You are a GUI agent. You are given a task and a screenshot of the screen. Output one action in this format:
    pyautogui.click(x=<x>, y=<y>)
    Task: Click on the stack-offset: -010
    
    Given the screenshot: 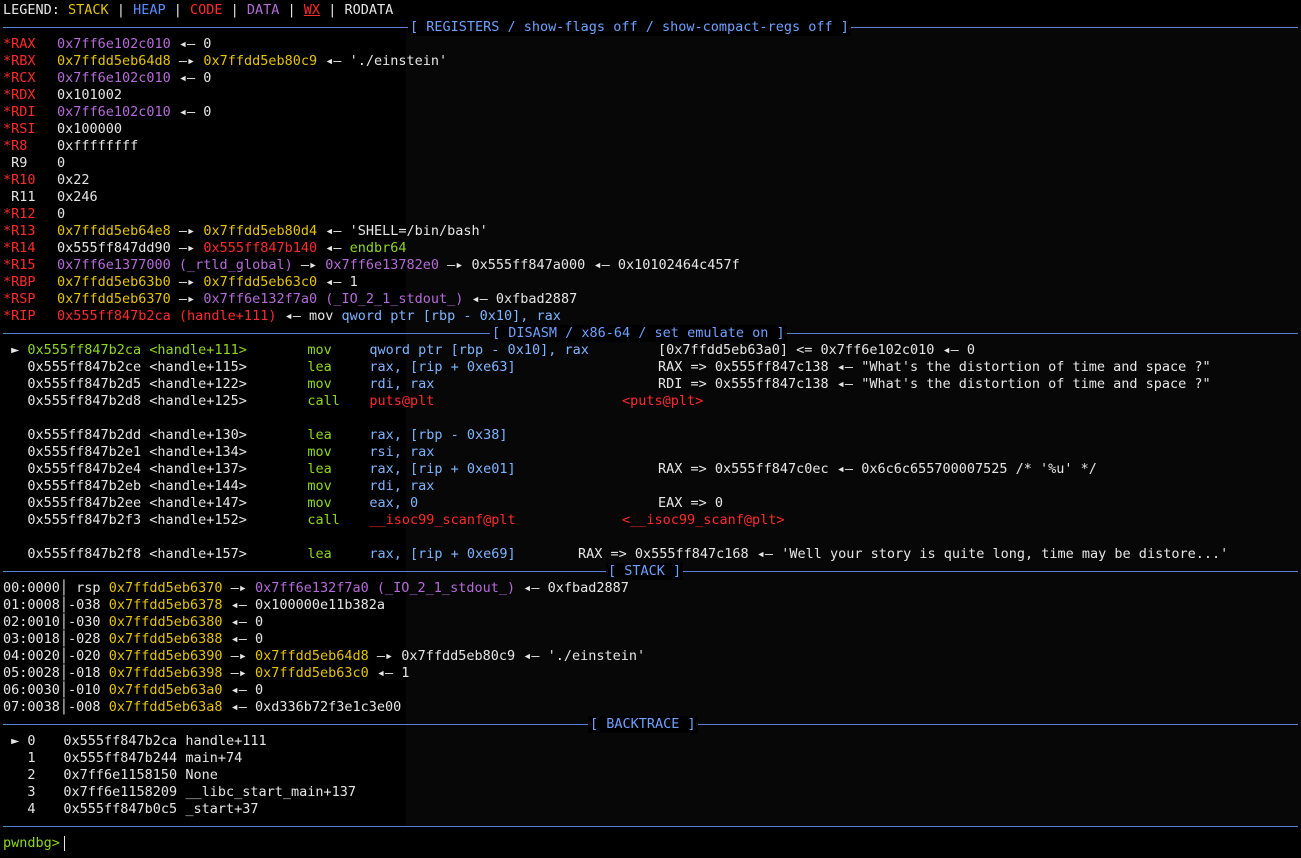 What is the action you would take?
    pyautogui.click(x=88, y=690)
    